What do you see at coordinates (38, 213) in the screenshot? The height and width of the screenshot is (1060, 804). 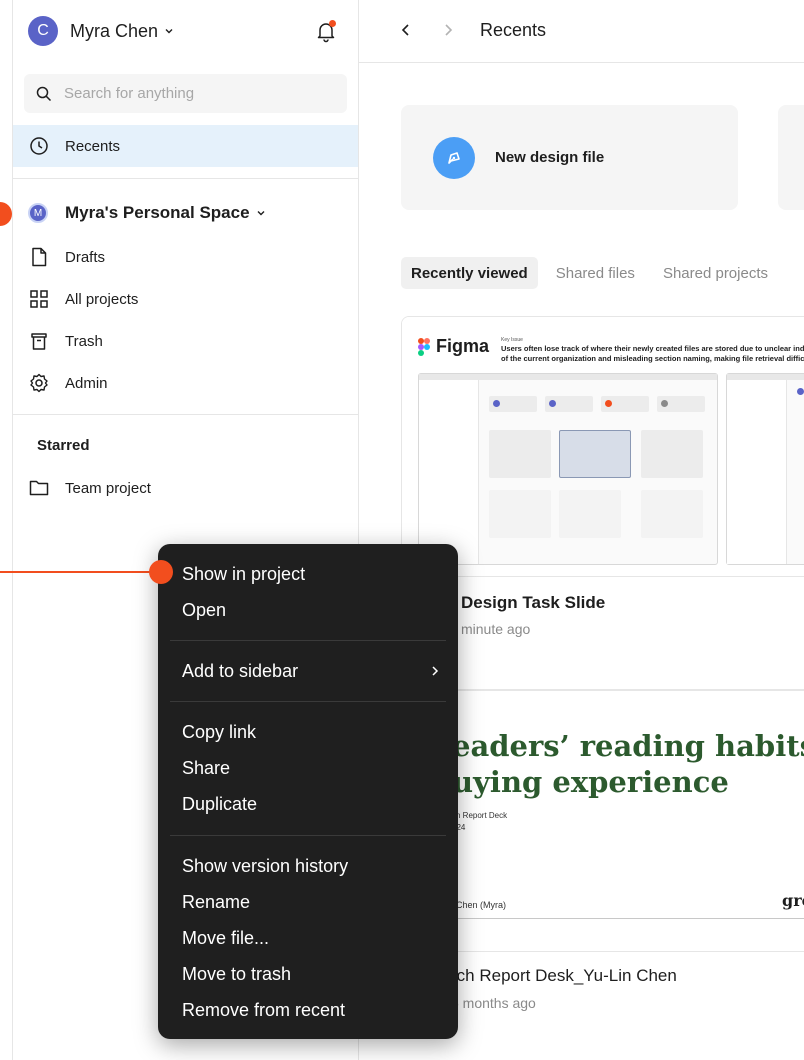 I see `space-avatar: M` at bounding box center [38, 213].